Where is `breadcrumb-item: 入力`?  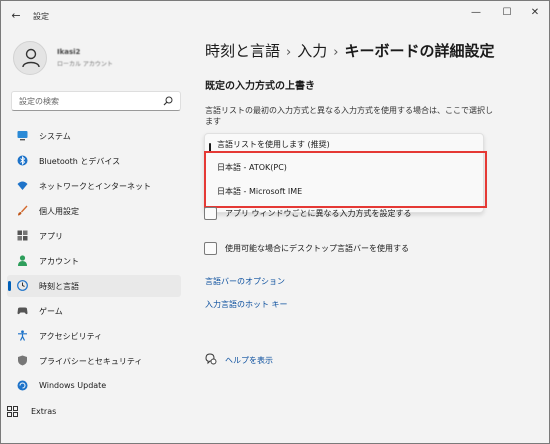 breadcrumb-item: 入力 is located at coordinates (312, 51).